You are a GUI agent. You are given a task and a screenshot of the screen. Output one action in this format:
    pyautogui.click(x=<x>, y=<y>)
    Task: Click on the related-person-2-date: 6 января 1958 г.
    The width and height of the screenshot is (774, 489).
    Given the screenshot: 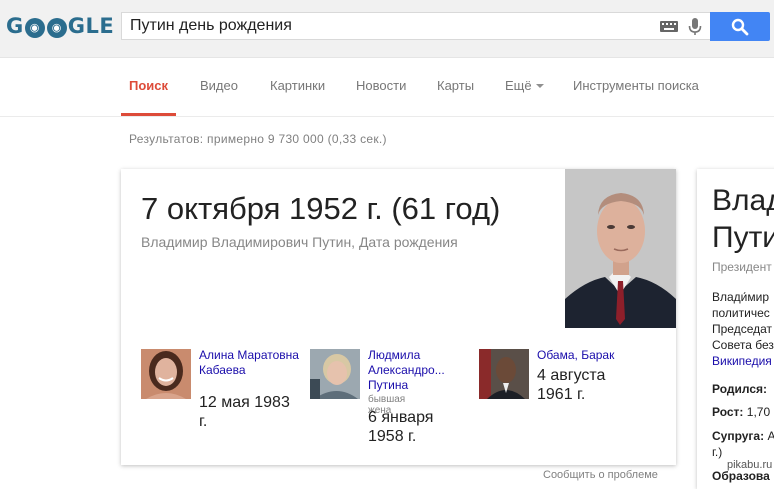 What is the action you would take?
    pyautogui.click(x=401, y=427)
    